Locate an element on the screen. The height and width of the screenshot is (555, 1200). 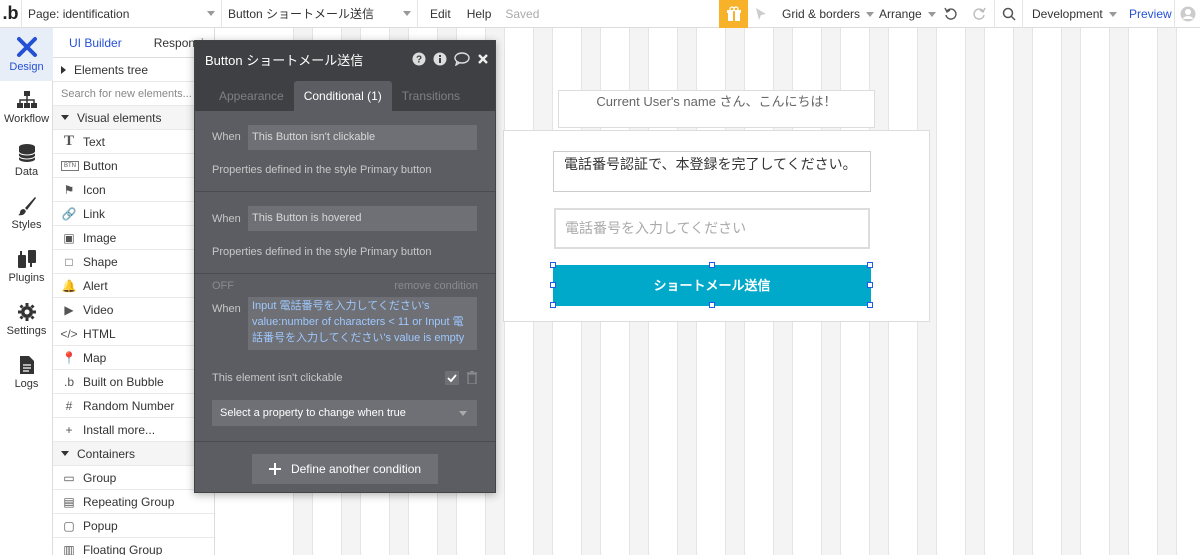
search-button is located at coordinates (1009, 14).